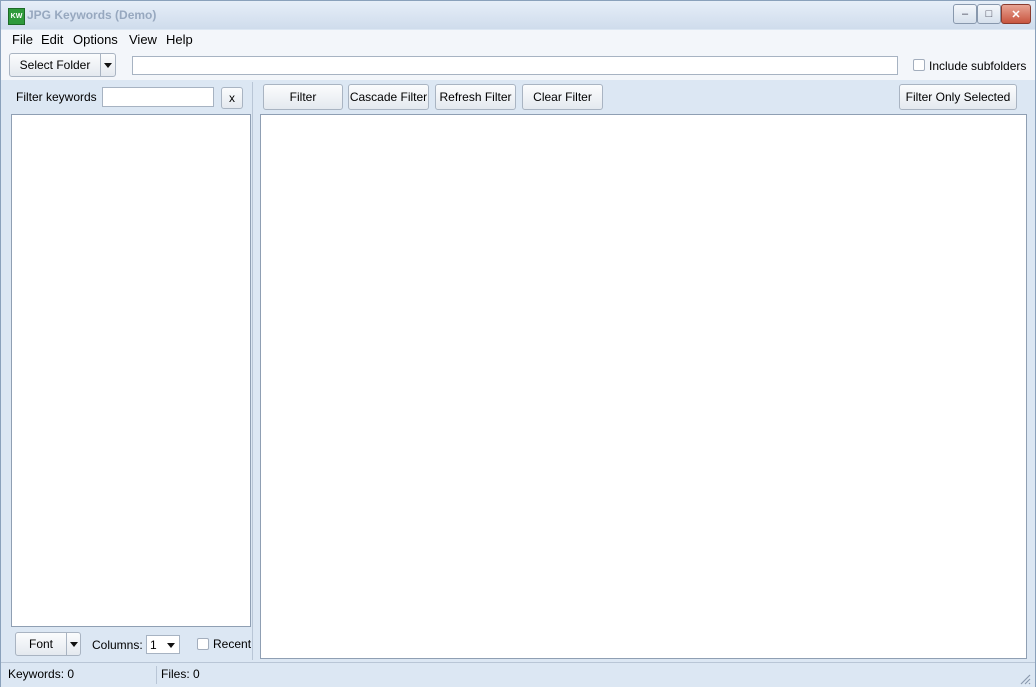 The image size is (1036, 687). Describe the element at coordinates (232, 644) in the screenshot. I see `recent-label: Recent` at that location.